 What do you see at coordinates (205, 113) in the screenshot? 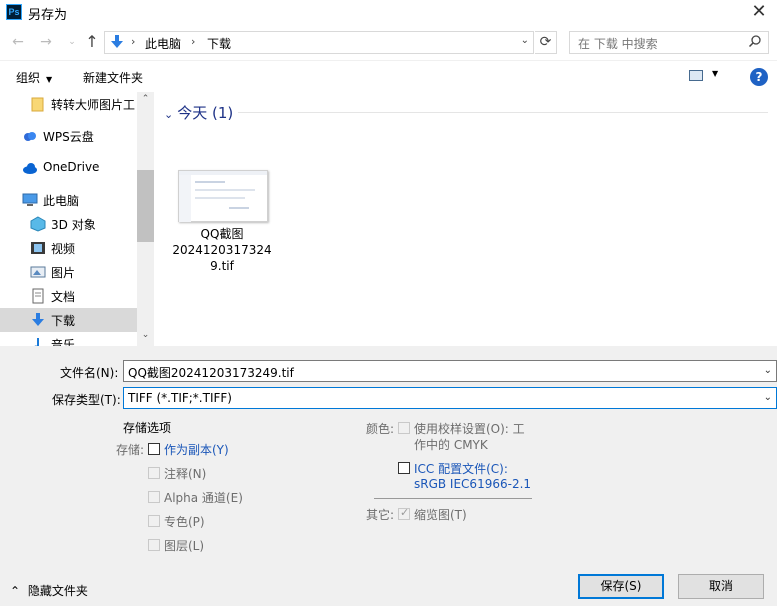
I see `group-header-label: 今天 (1)` at bounding box center [205, 113].